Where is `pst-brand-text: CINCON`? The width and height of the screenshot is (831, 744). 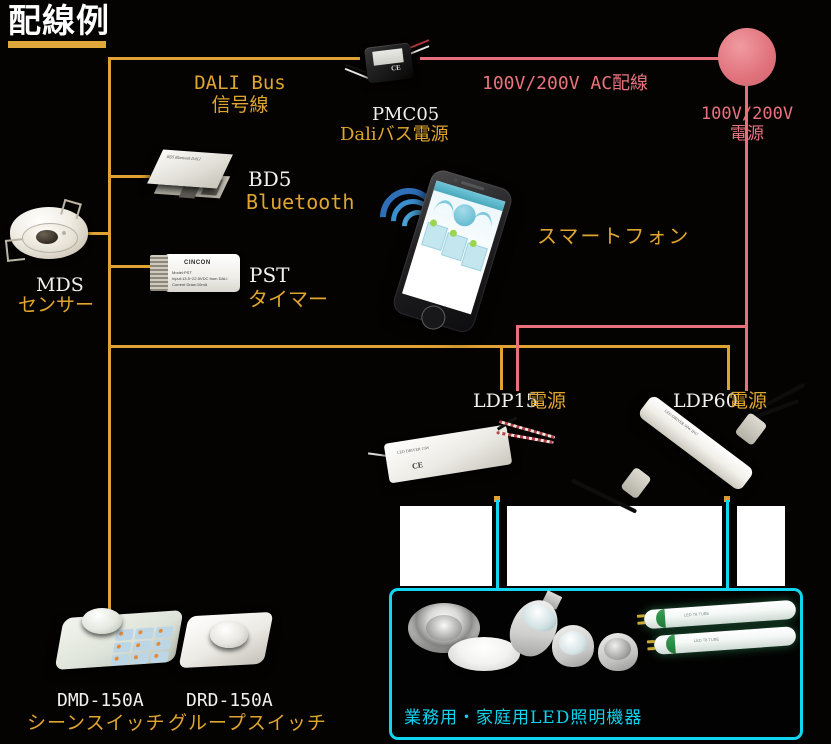 pst-brand-text: CINCON is located at coordinates (197, 263).